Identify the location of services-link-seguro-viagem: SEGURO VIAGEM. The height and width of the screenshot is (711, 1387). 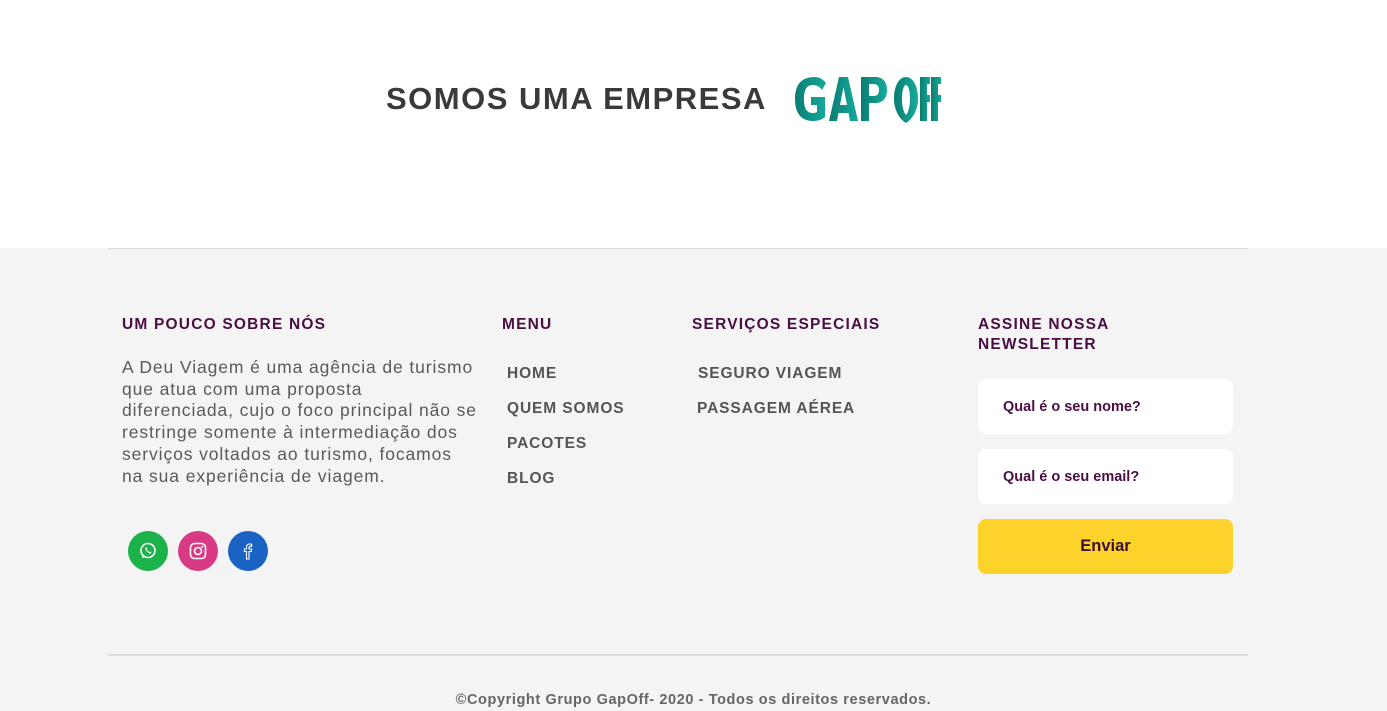
(770, 374).